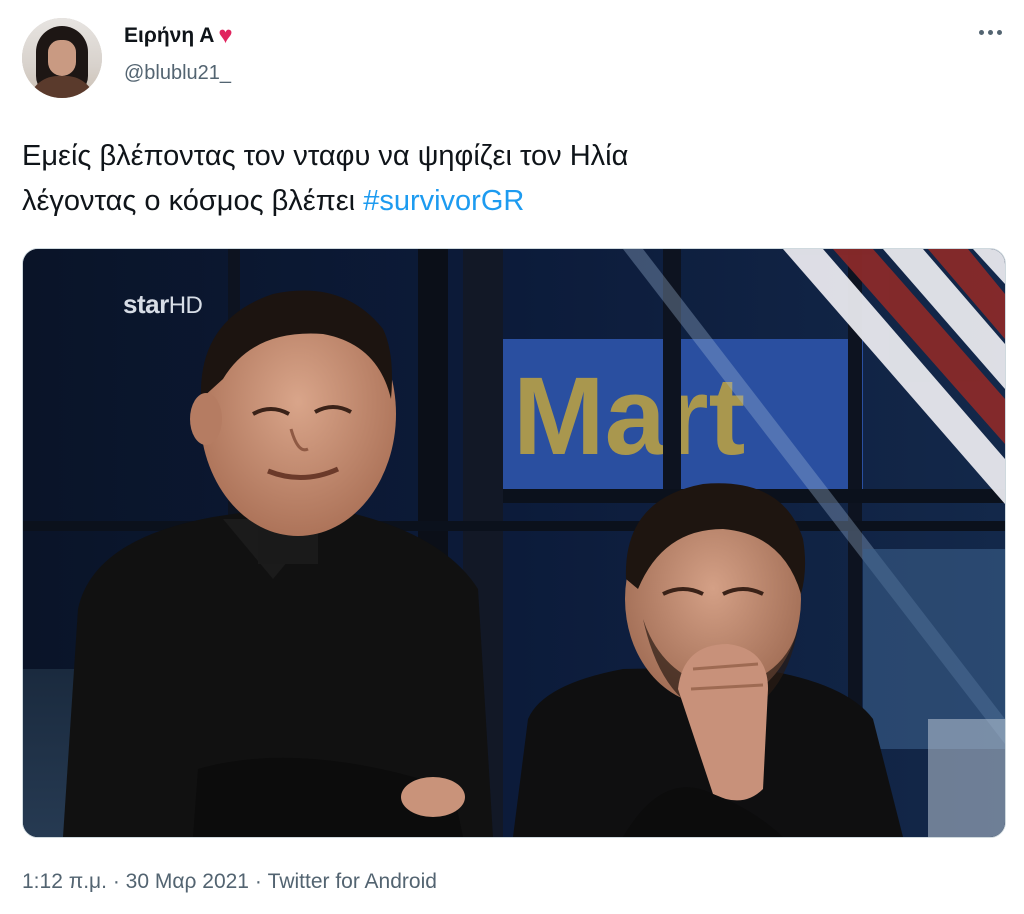 This screenshot has width=1024, height=914. Describe the element at coordinates (187, 881) in the screenshot. I see `tweet-date: 30 Μαρ 2021` at that location.